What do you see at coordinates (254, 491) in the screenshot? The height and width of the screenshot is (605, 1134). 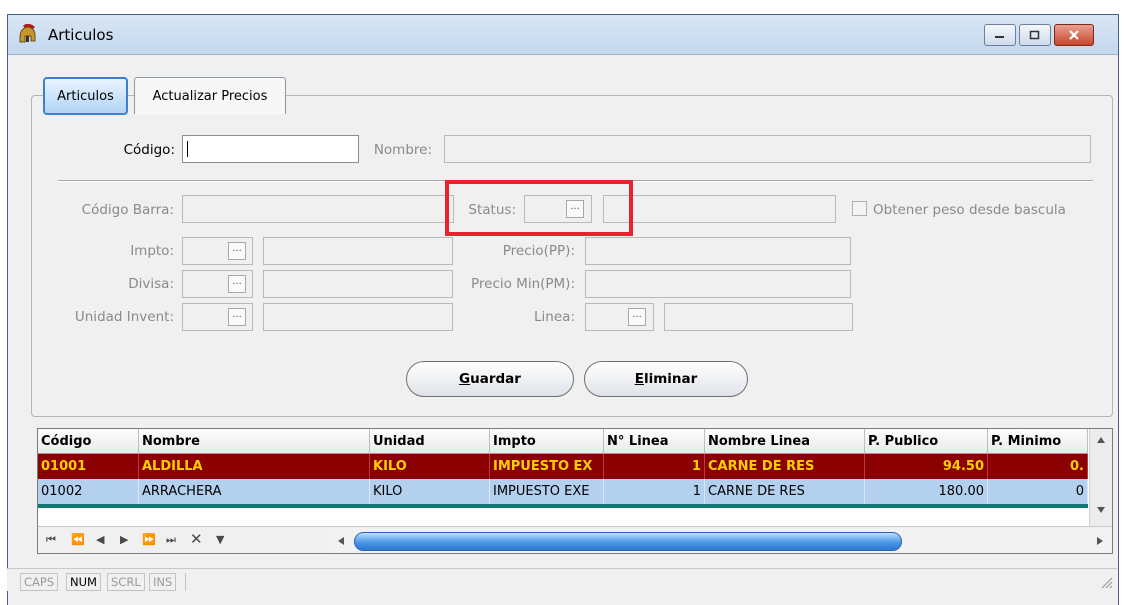 I see `cell-nombre: ARRACHERA` at bounding box center [254, 491].